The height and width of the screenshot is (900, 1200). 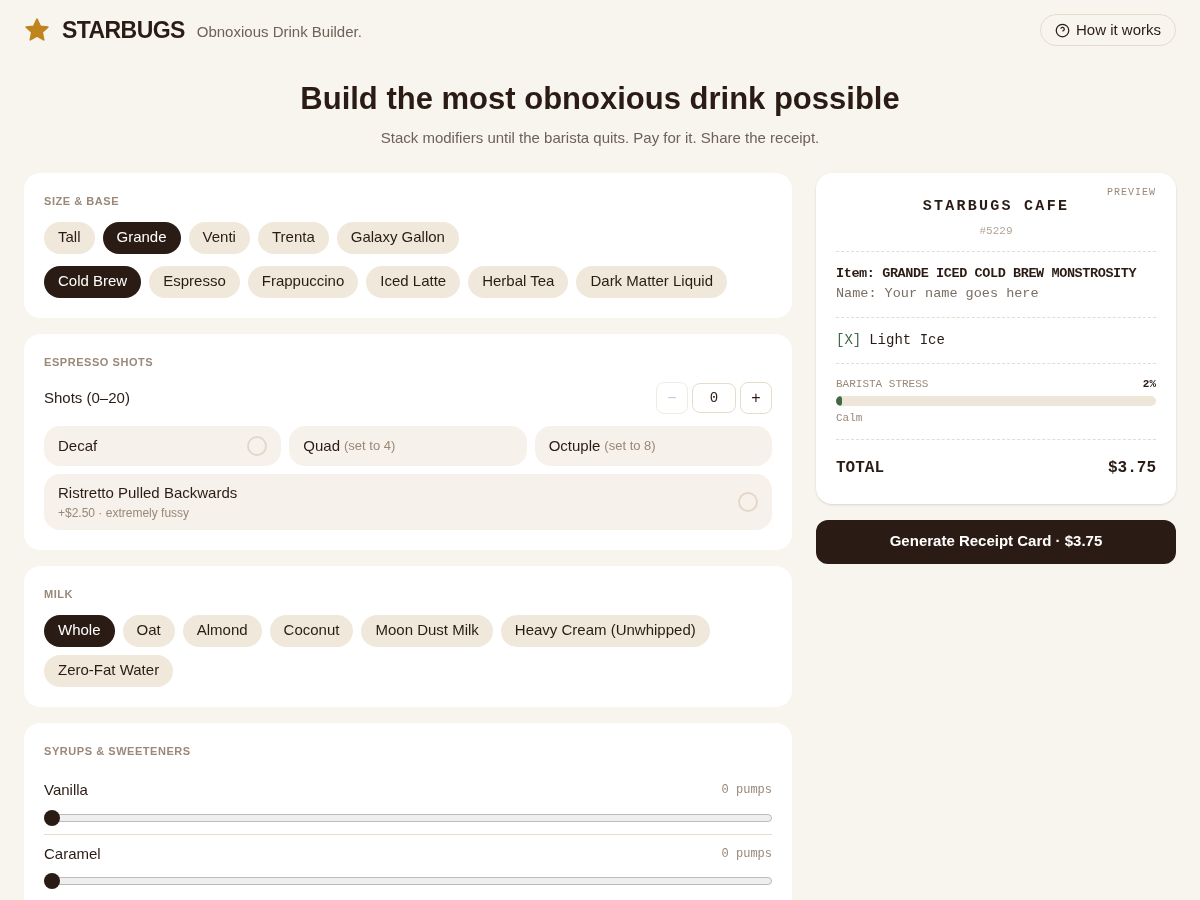 I want to click on option-chip: Moon Dust Milk, so click(x=427, y=630).